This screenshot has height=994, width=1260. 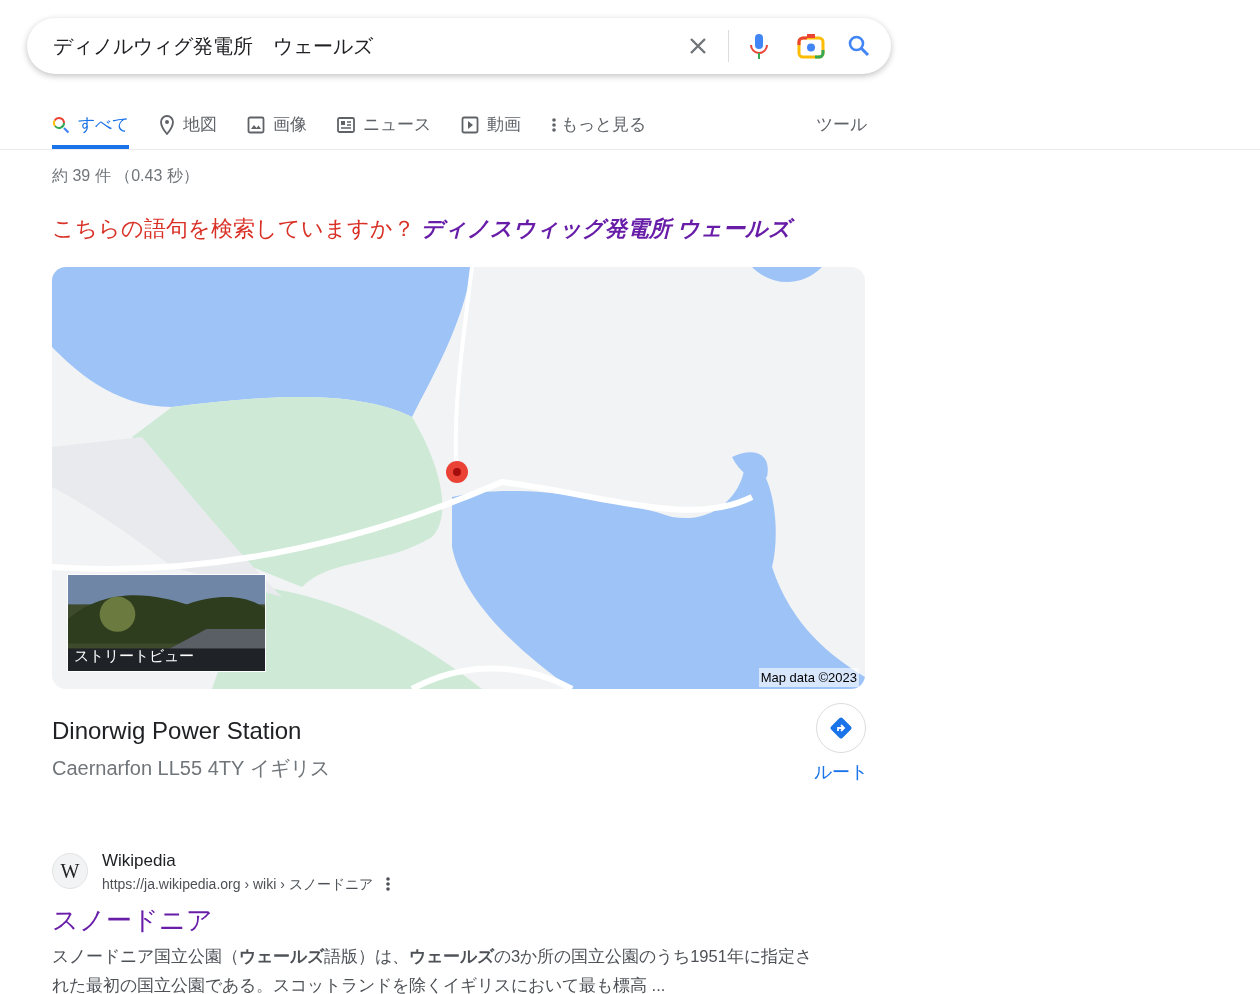 What do you see at coordinates (277, 126) in the screenshot?
I see `search-tab: 画像` at bounding box center [277, 126].